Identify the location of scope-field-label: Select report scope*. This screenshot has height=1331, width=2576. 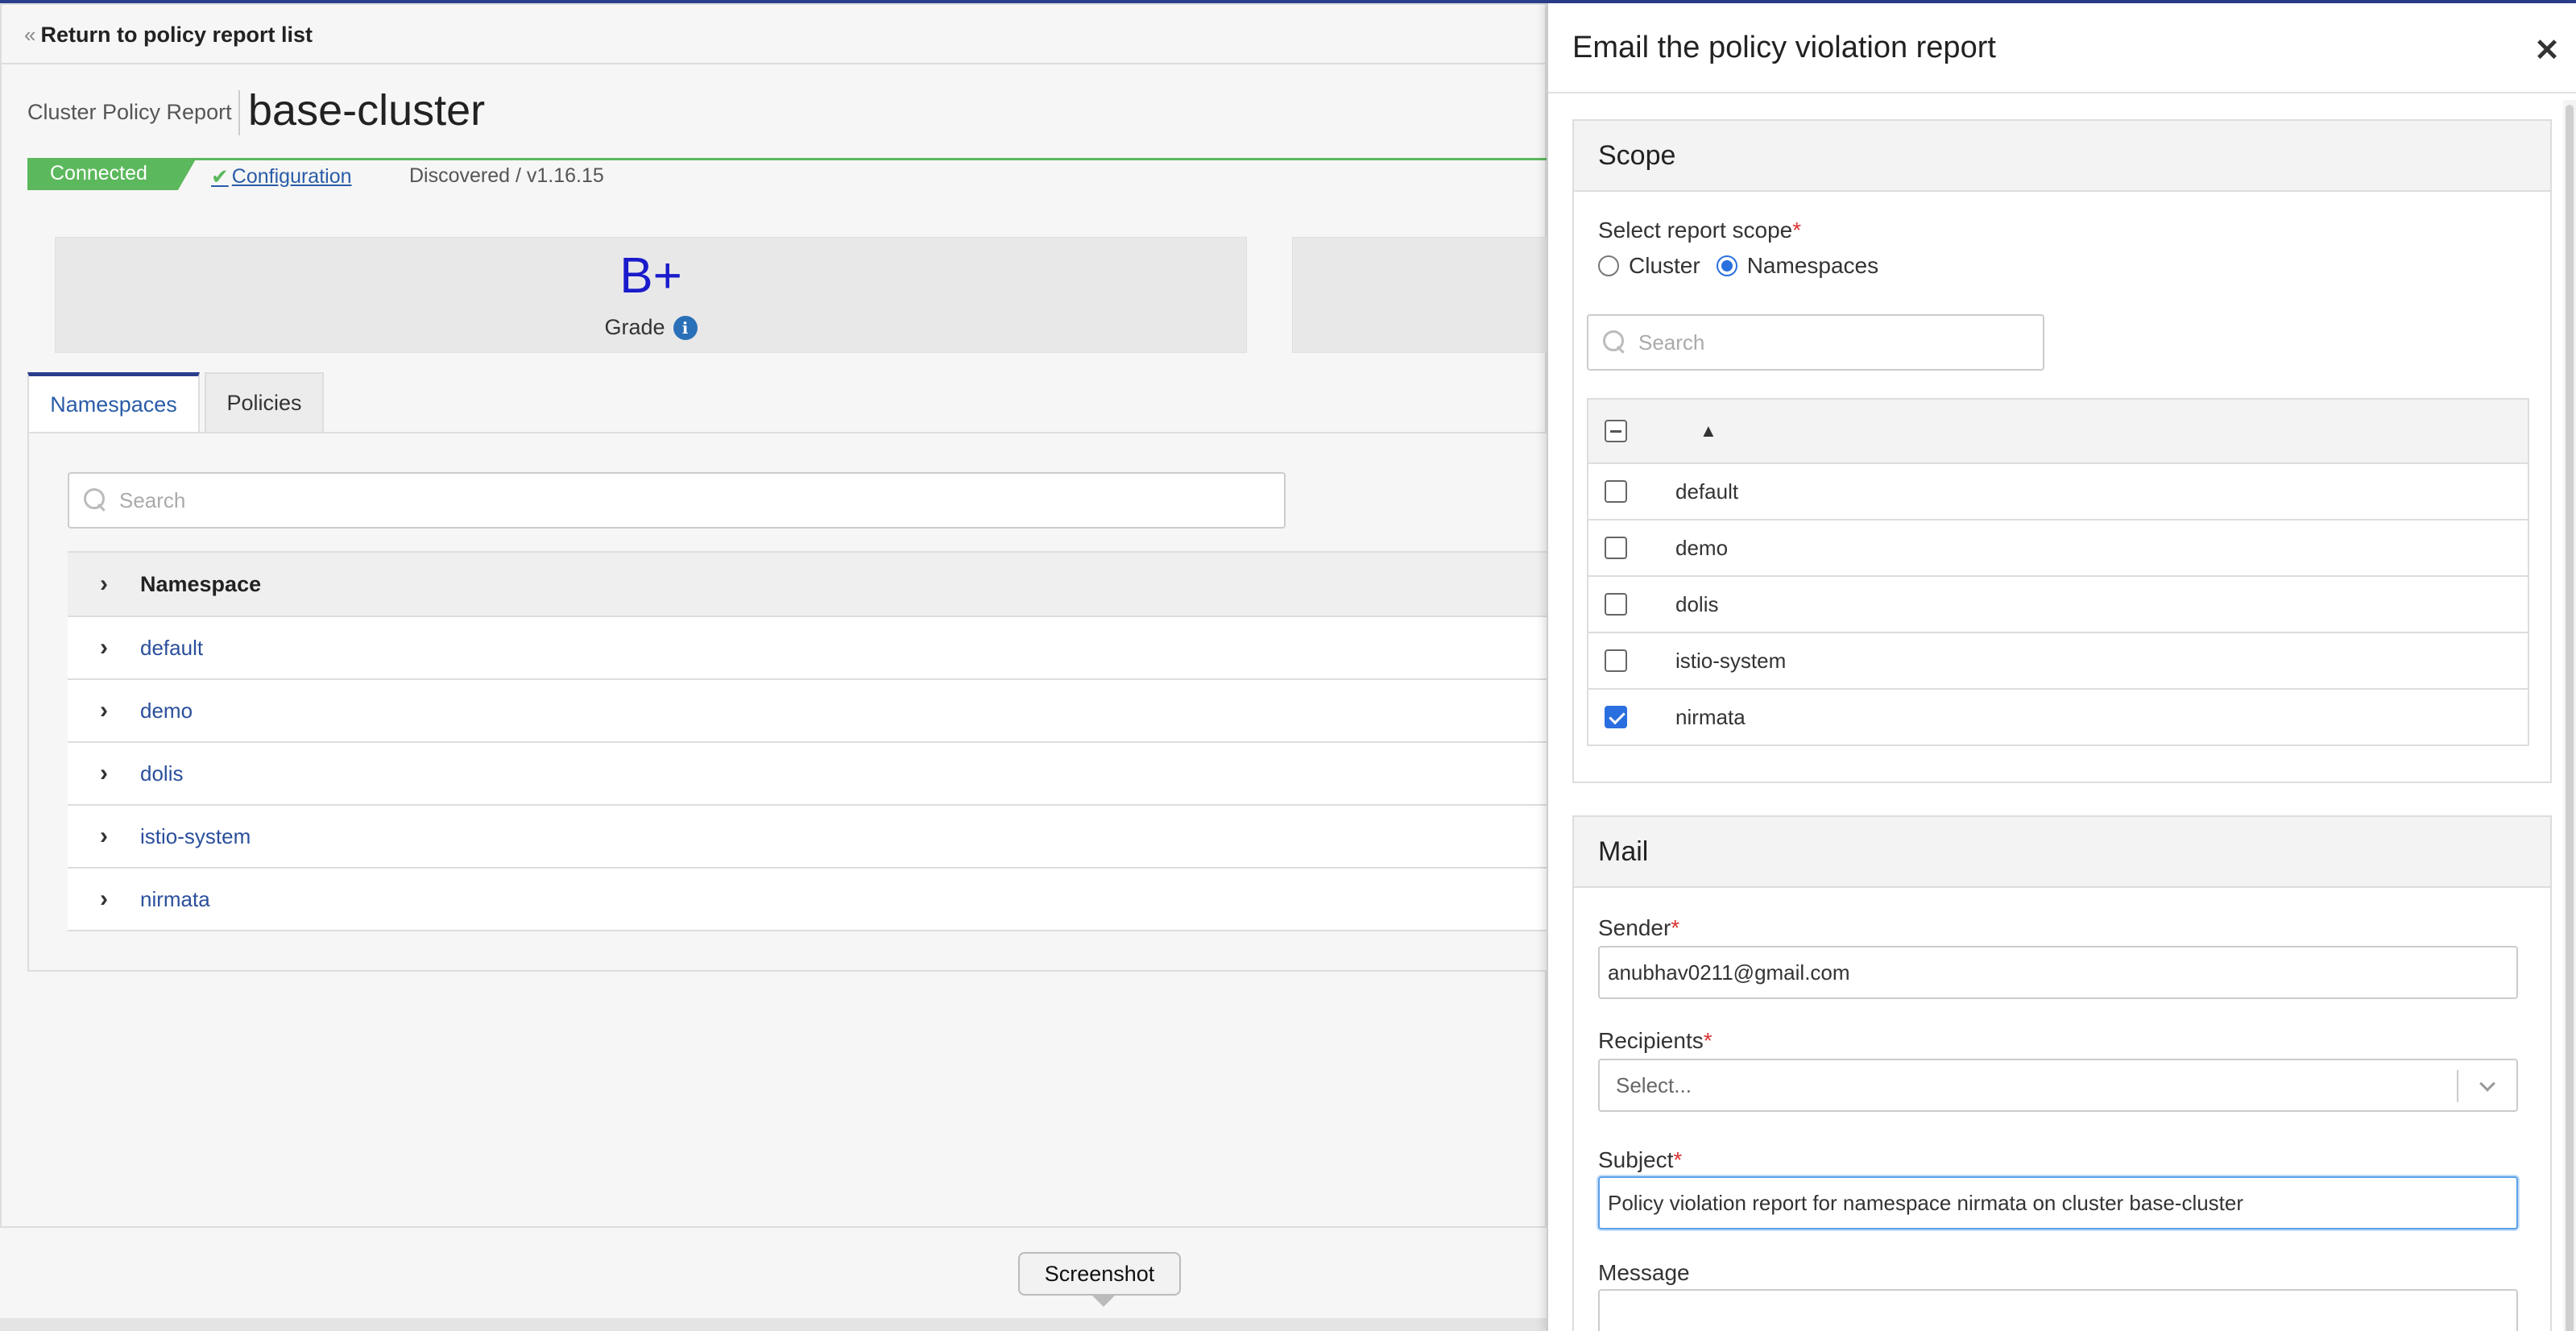
(1699, 230).